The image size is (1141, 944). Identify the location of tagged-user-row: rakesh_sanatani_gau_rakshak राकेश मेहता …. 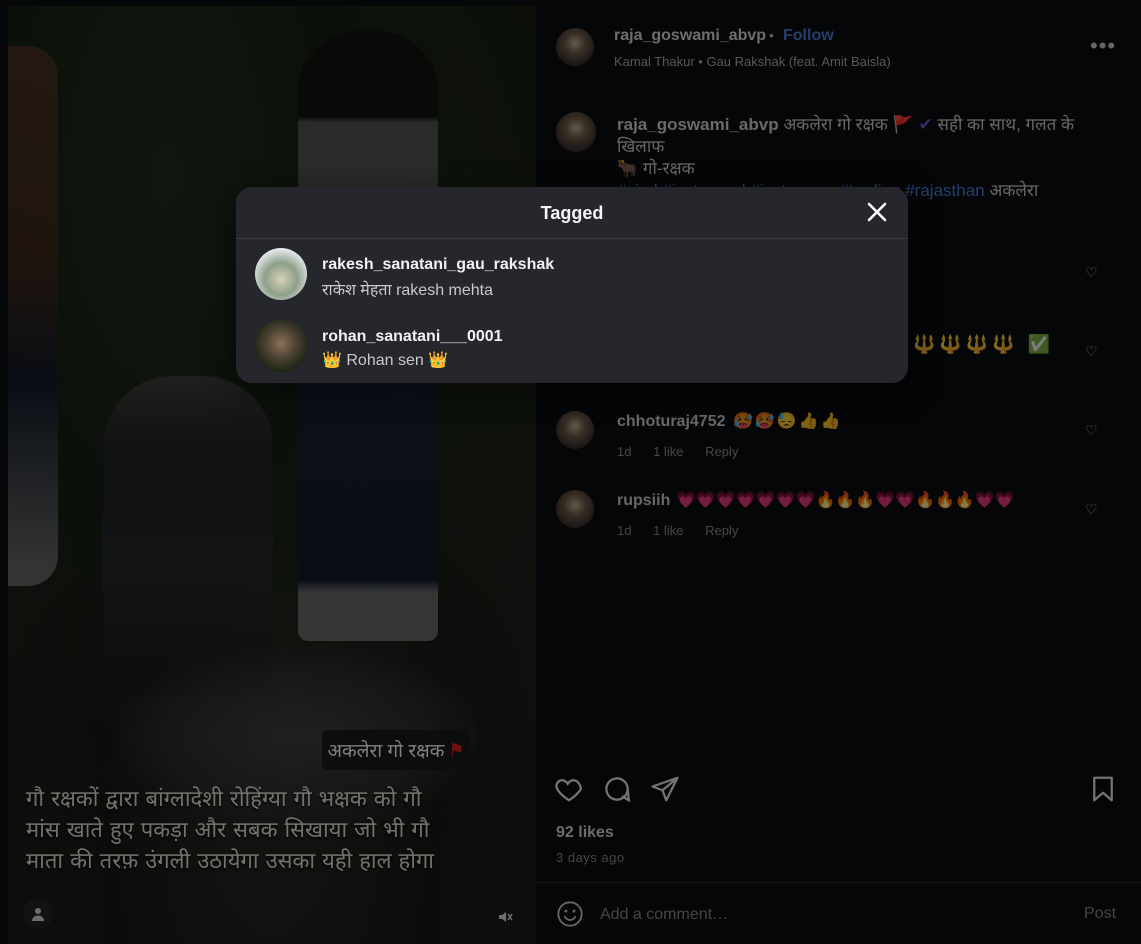
(572, 272).